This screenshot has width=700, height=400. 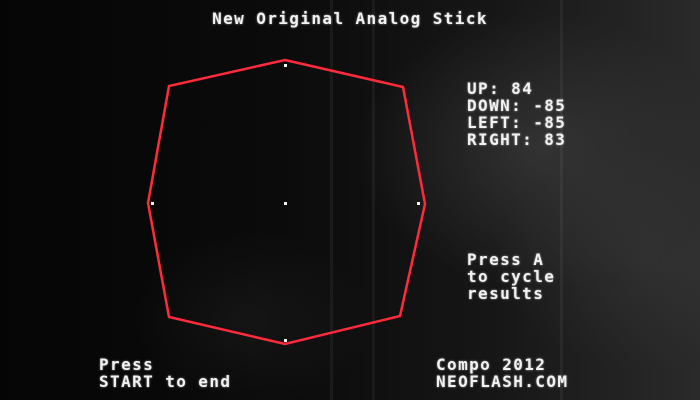 What do you see at coordinates (516, 88) in the screenshot?
I see `readout-up-row: UP: 84` at bounding box center [516, 88].